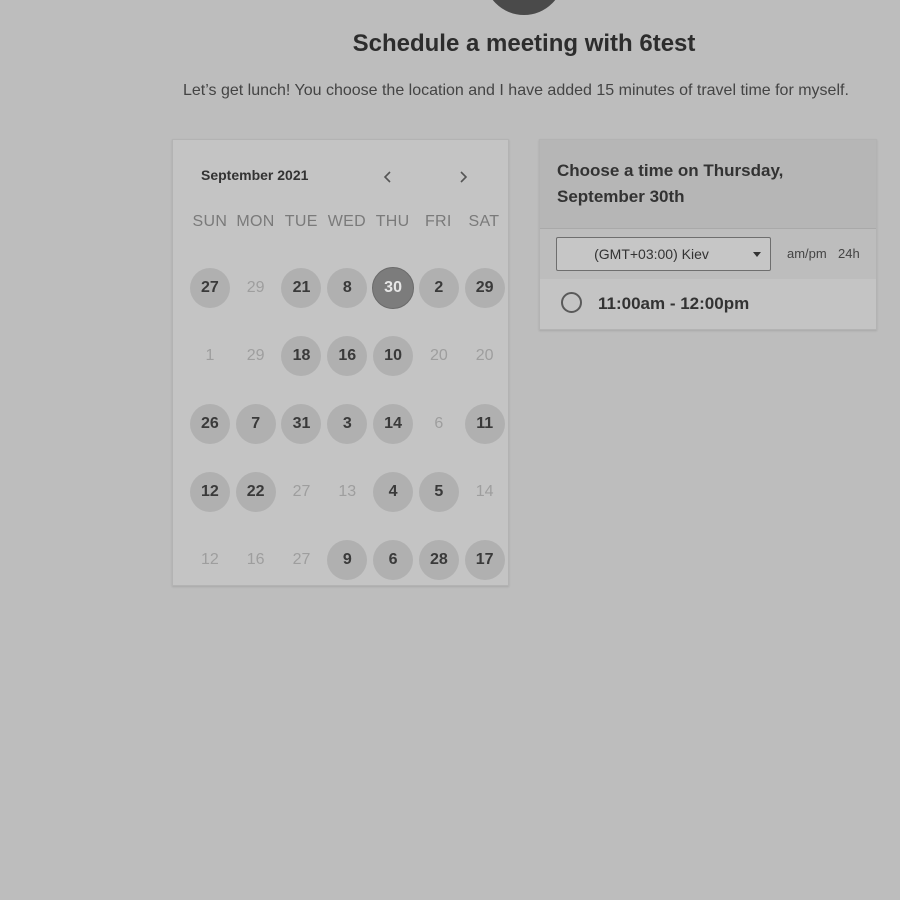 The image size is (900, 900). I want to click on calendar-day: 21, so click(302, 288).